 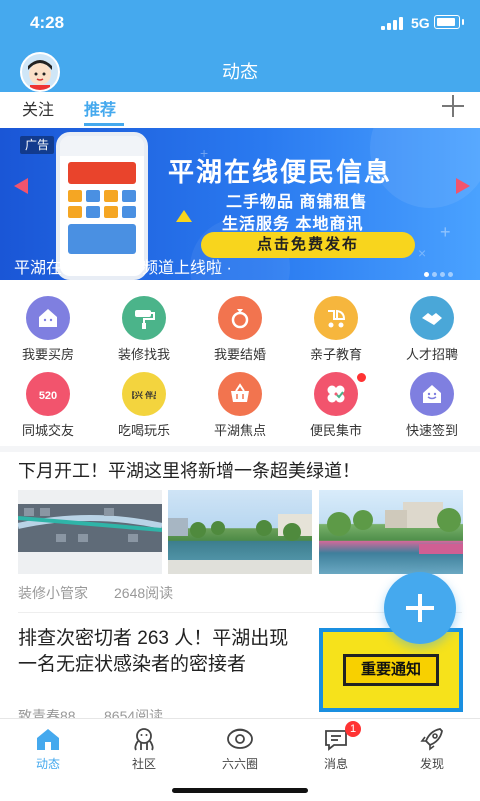 What do you see at coordinates (143, 354) in the screenshot?
I see `category-label: 装修找我` at bounding box center [143, 354].